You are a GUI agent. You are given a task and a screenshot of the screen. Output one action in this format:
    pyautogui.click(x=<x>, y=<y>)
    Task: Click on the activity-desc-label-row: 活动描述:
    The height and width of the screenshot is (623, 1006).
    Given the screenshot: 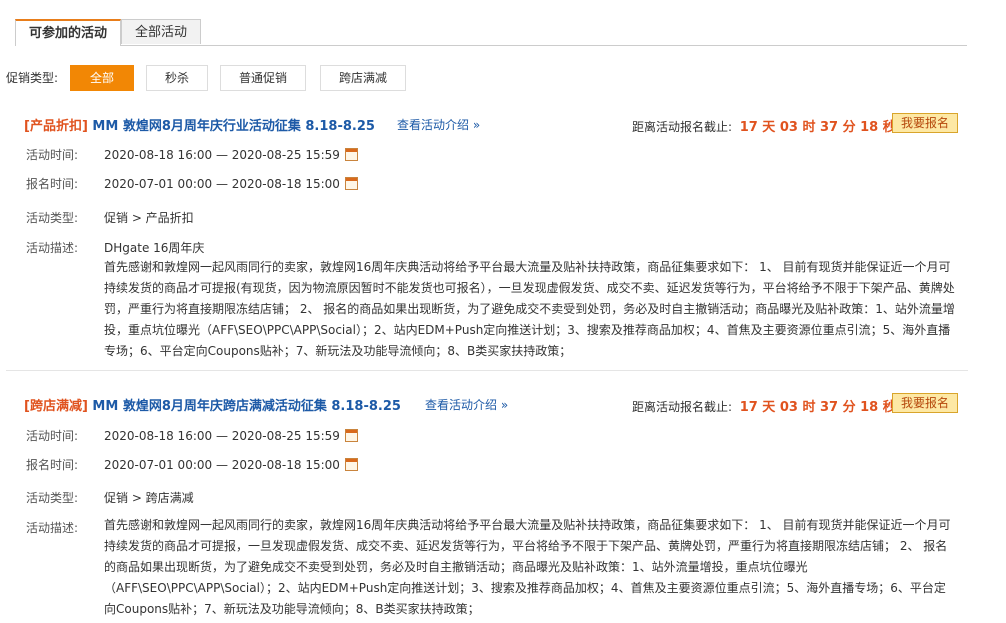 What is the action you would take?
    pyautogui.click(x=65, y=527)
    